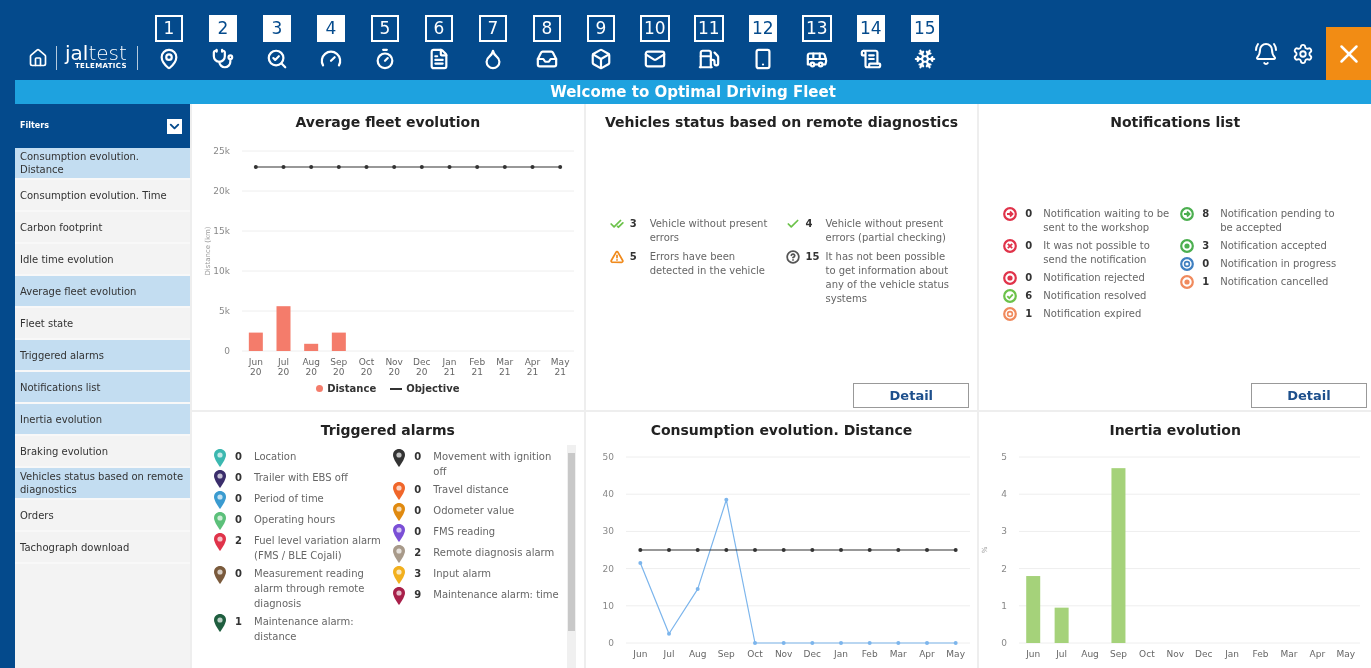 The height and width of the screenshot is (668, 1371). What do you see at coordinates (600, 28) in the screenshot?
I see `number-label: 9` at bounding box center [600, 28].